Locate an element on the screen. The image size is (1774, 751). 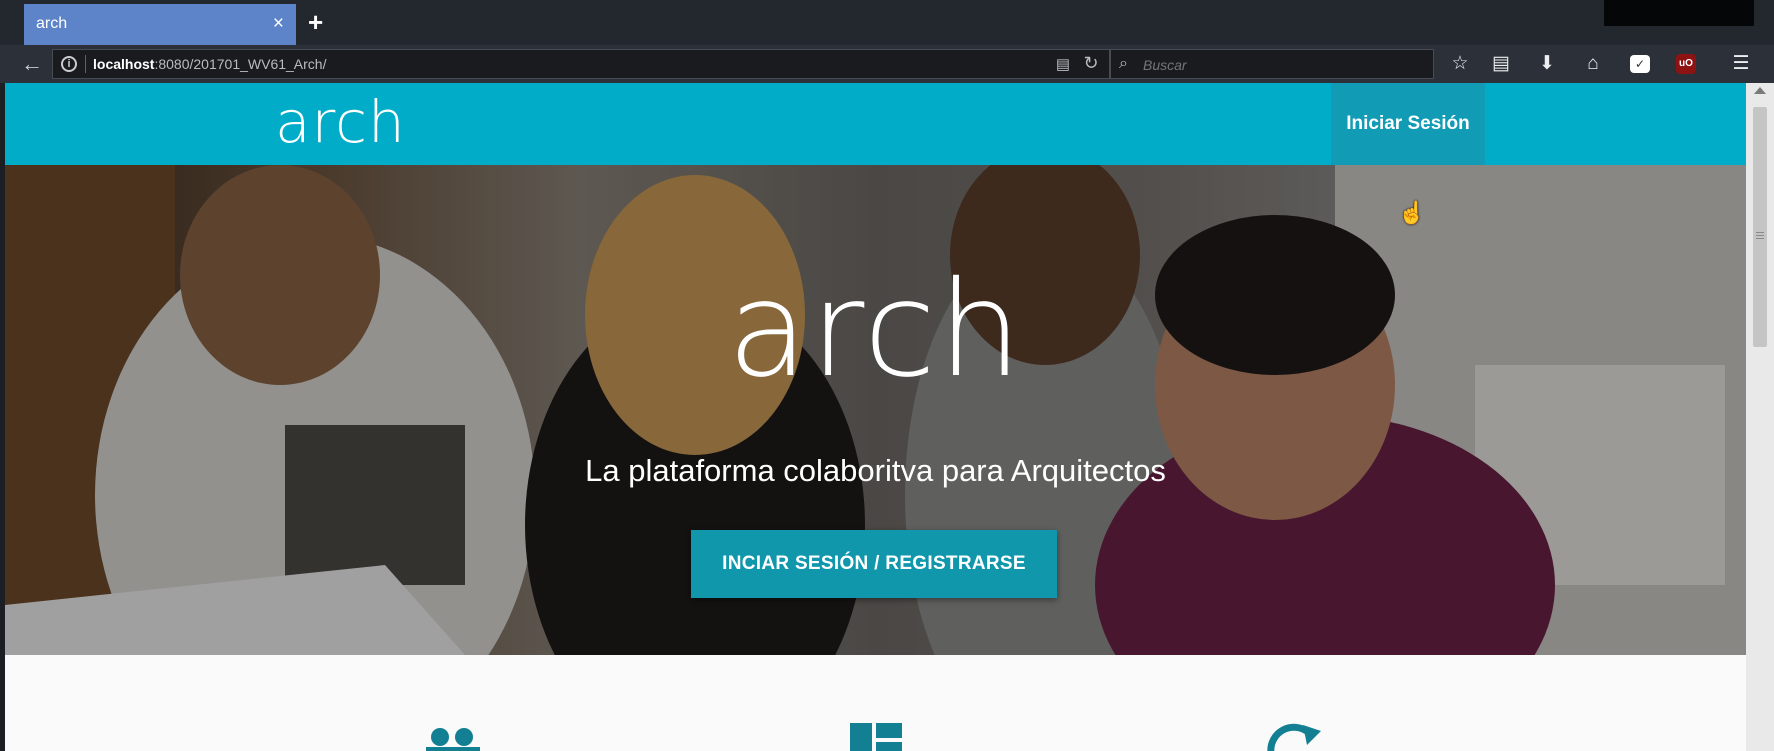
back-arrow-icon: ← is located at coordinates (32, 64).